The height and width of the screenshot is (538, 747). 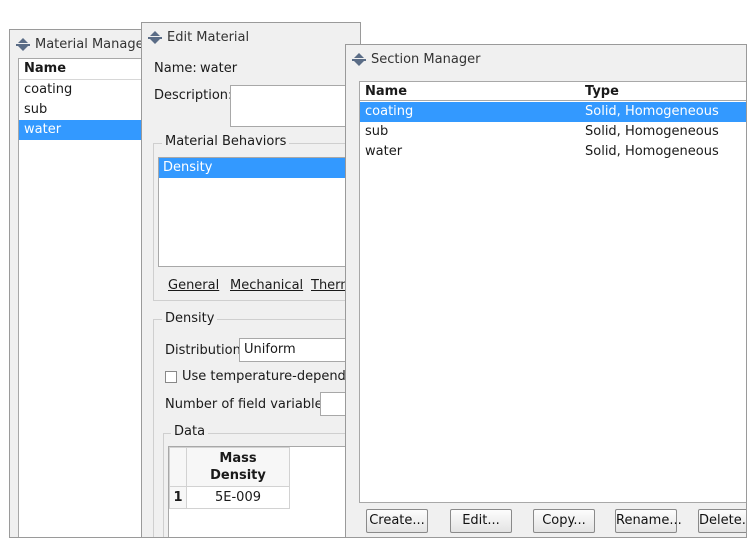 I want to click on density-group-title: Density, so click(x=190, y=318).